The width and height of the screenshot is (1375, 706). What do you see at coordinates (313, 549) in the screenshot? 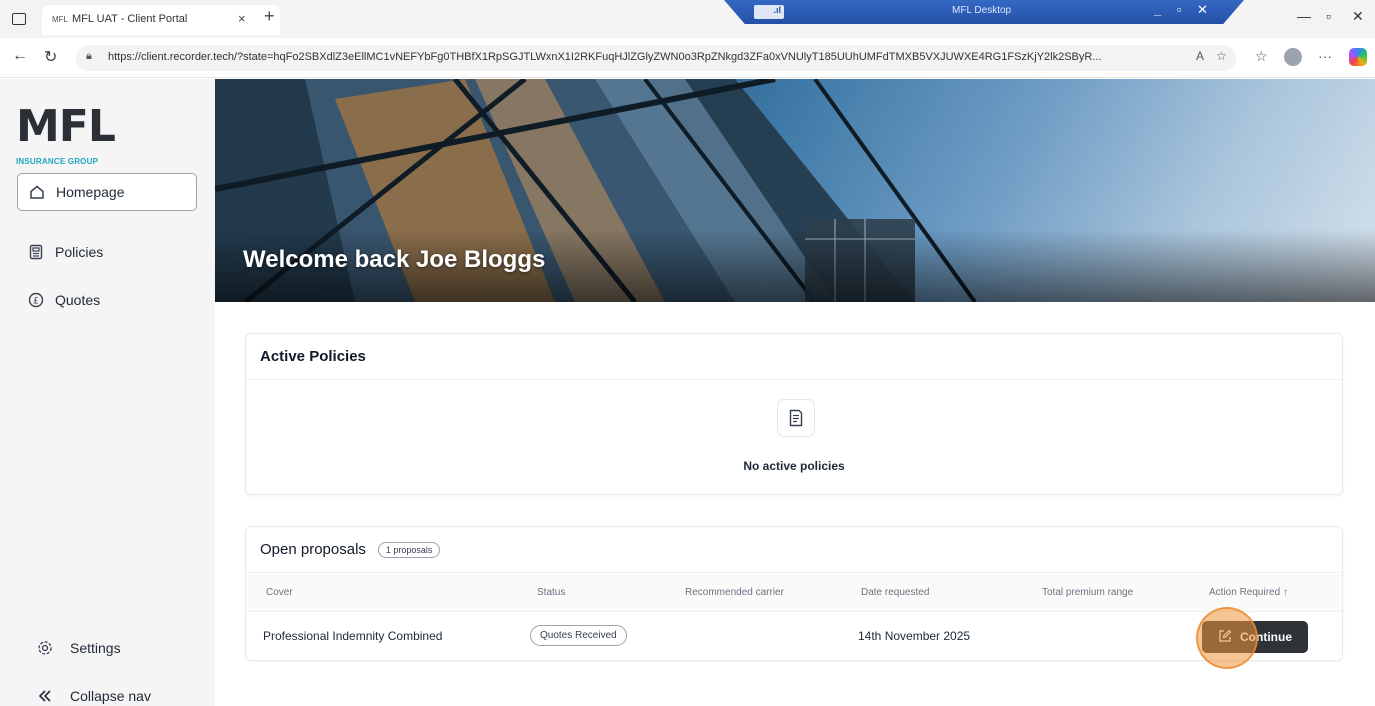
I see `open-proposals-title: Open proposals` at bounding box center [313, 549].